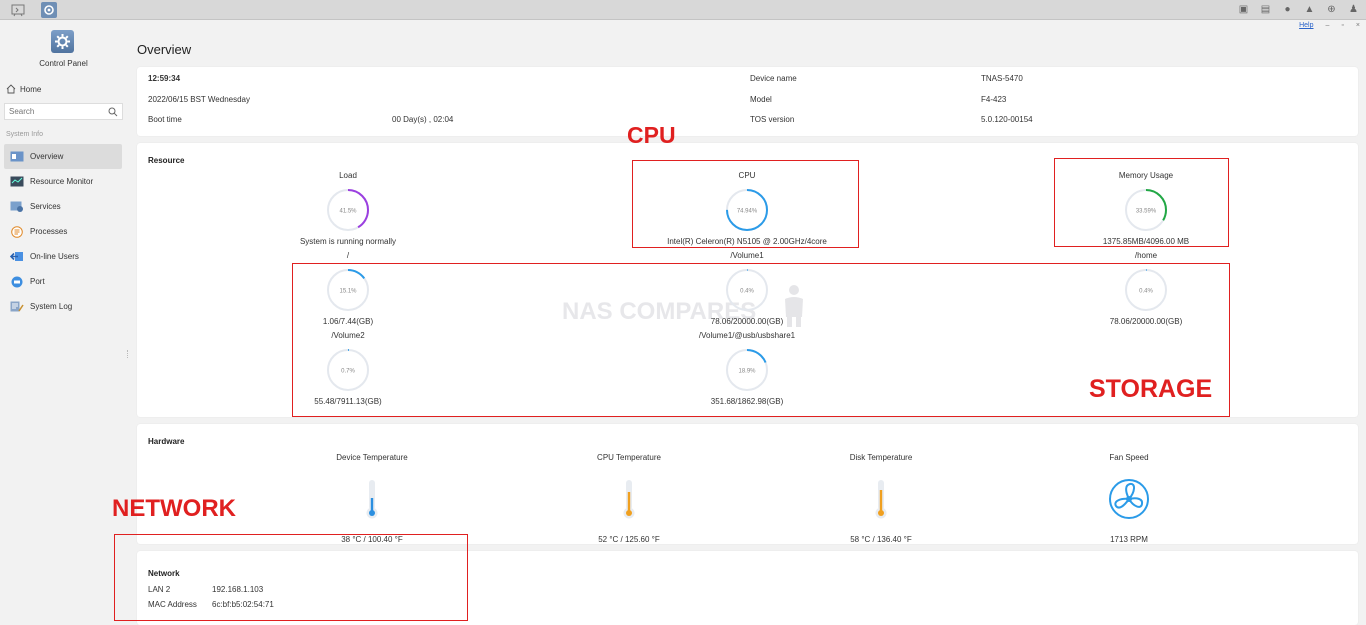  Describe the element at coordinates (423, 119) in the screenshot. I see `boot-time-value: 00 Day(s) , 02:04` at that location.